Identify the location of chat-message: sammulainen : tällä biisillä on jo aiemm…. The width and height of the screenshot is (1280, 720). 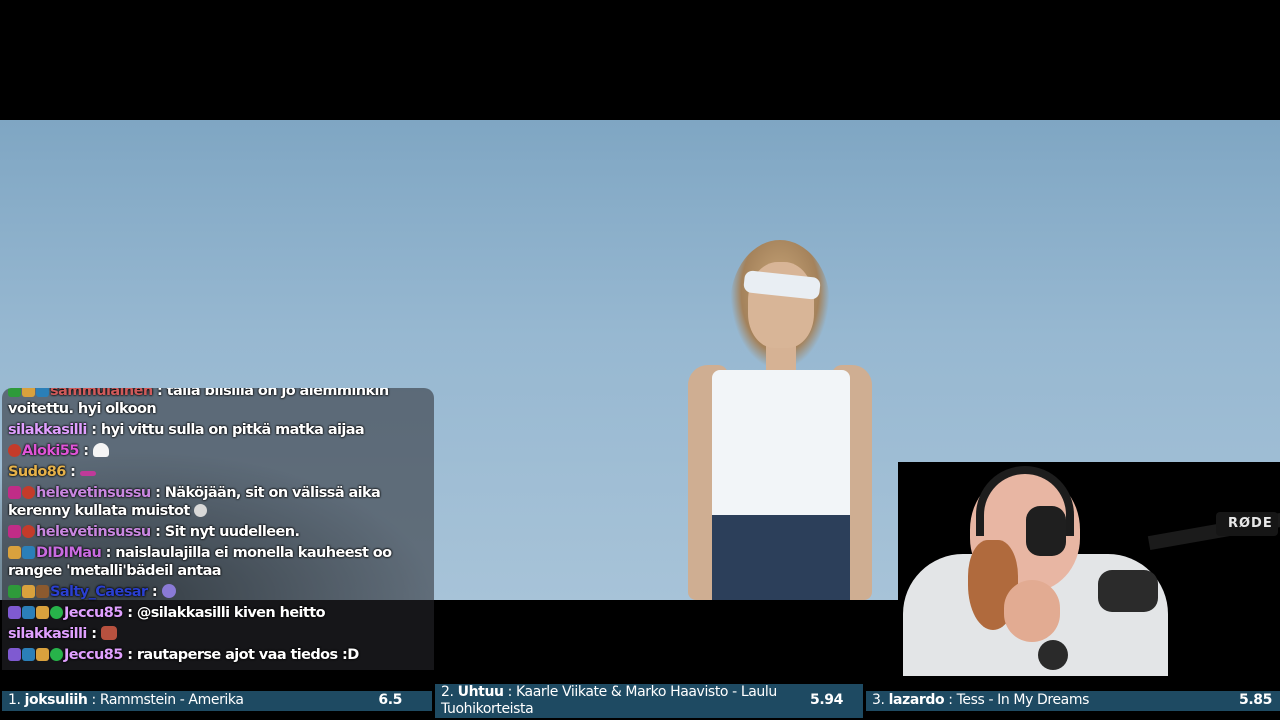
(218, 403).